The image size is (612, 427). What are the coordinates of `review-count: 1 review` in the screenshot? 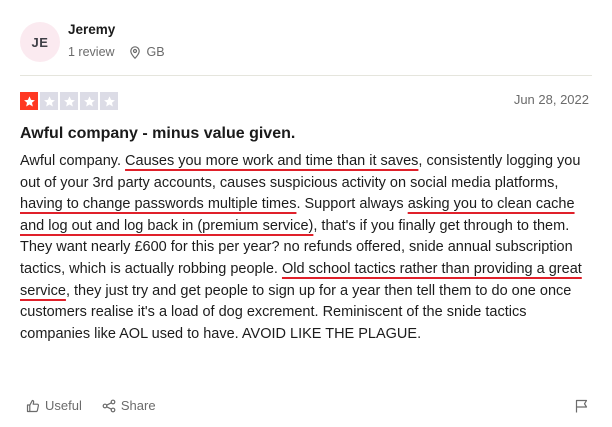 It's located at (91, 52).